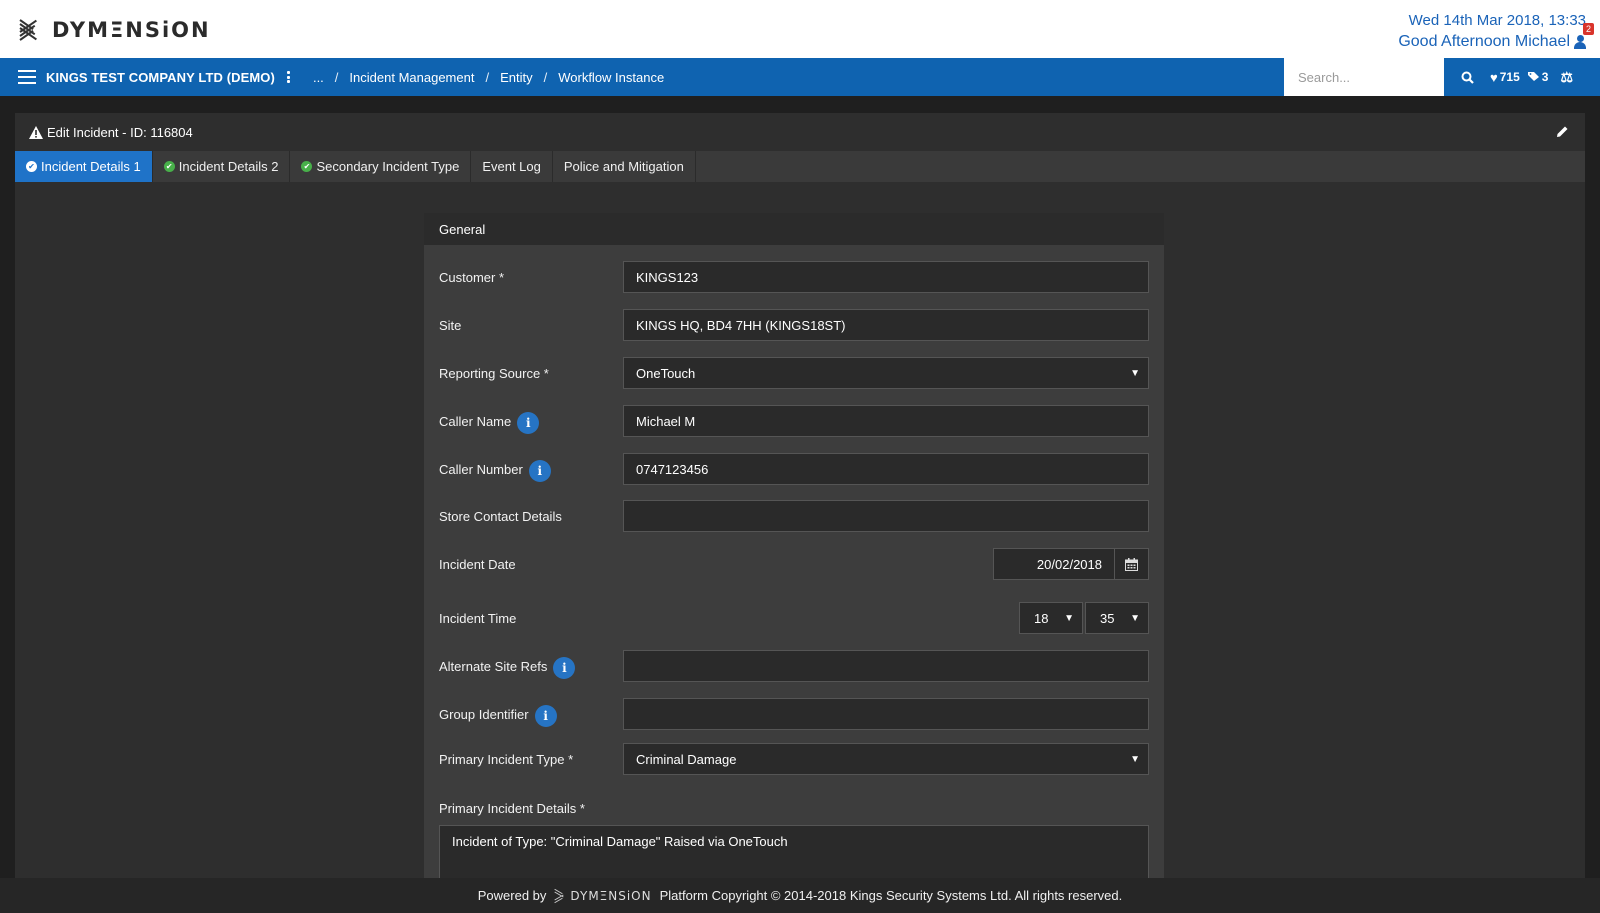  I want to click on alternate-site-refs-field, so click(886, 666).